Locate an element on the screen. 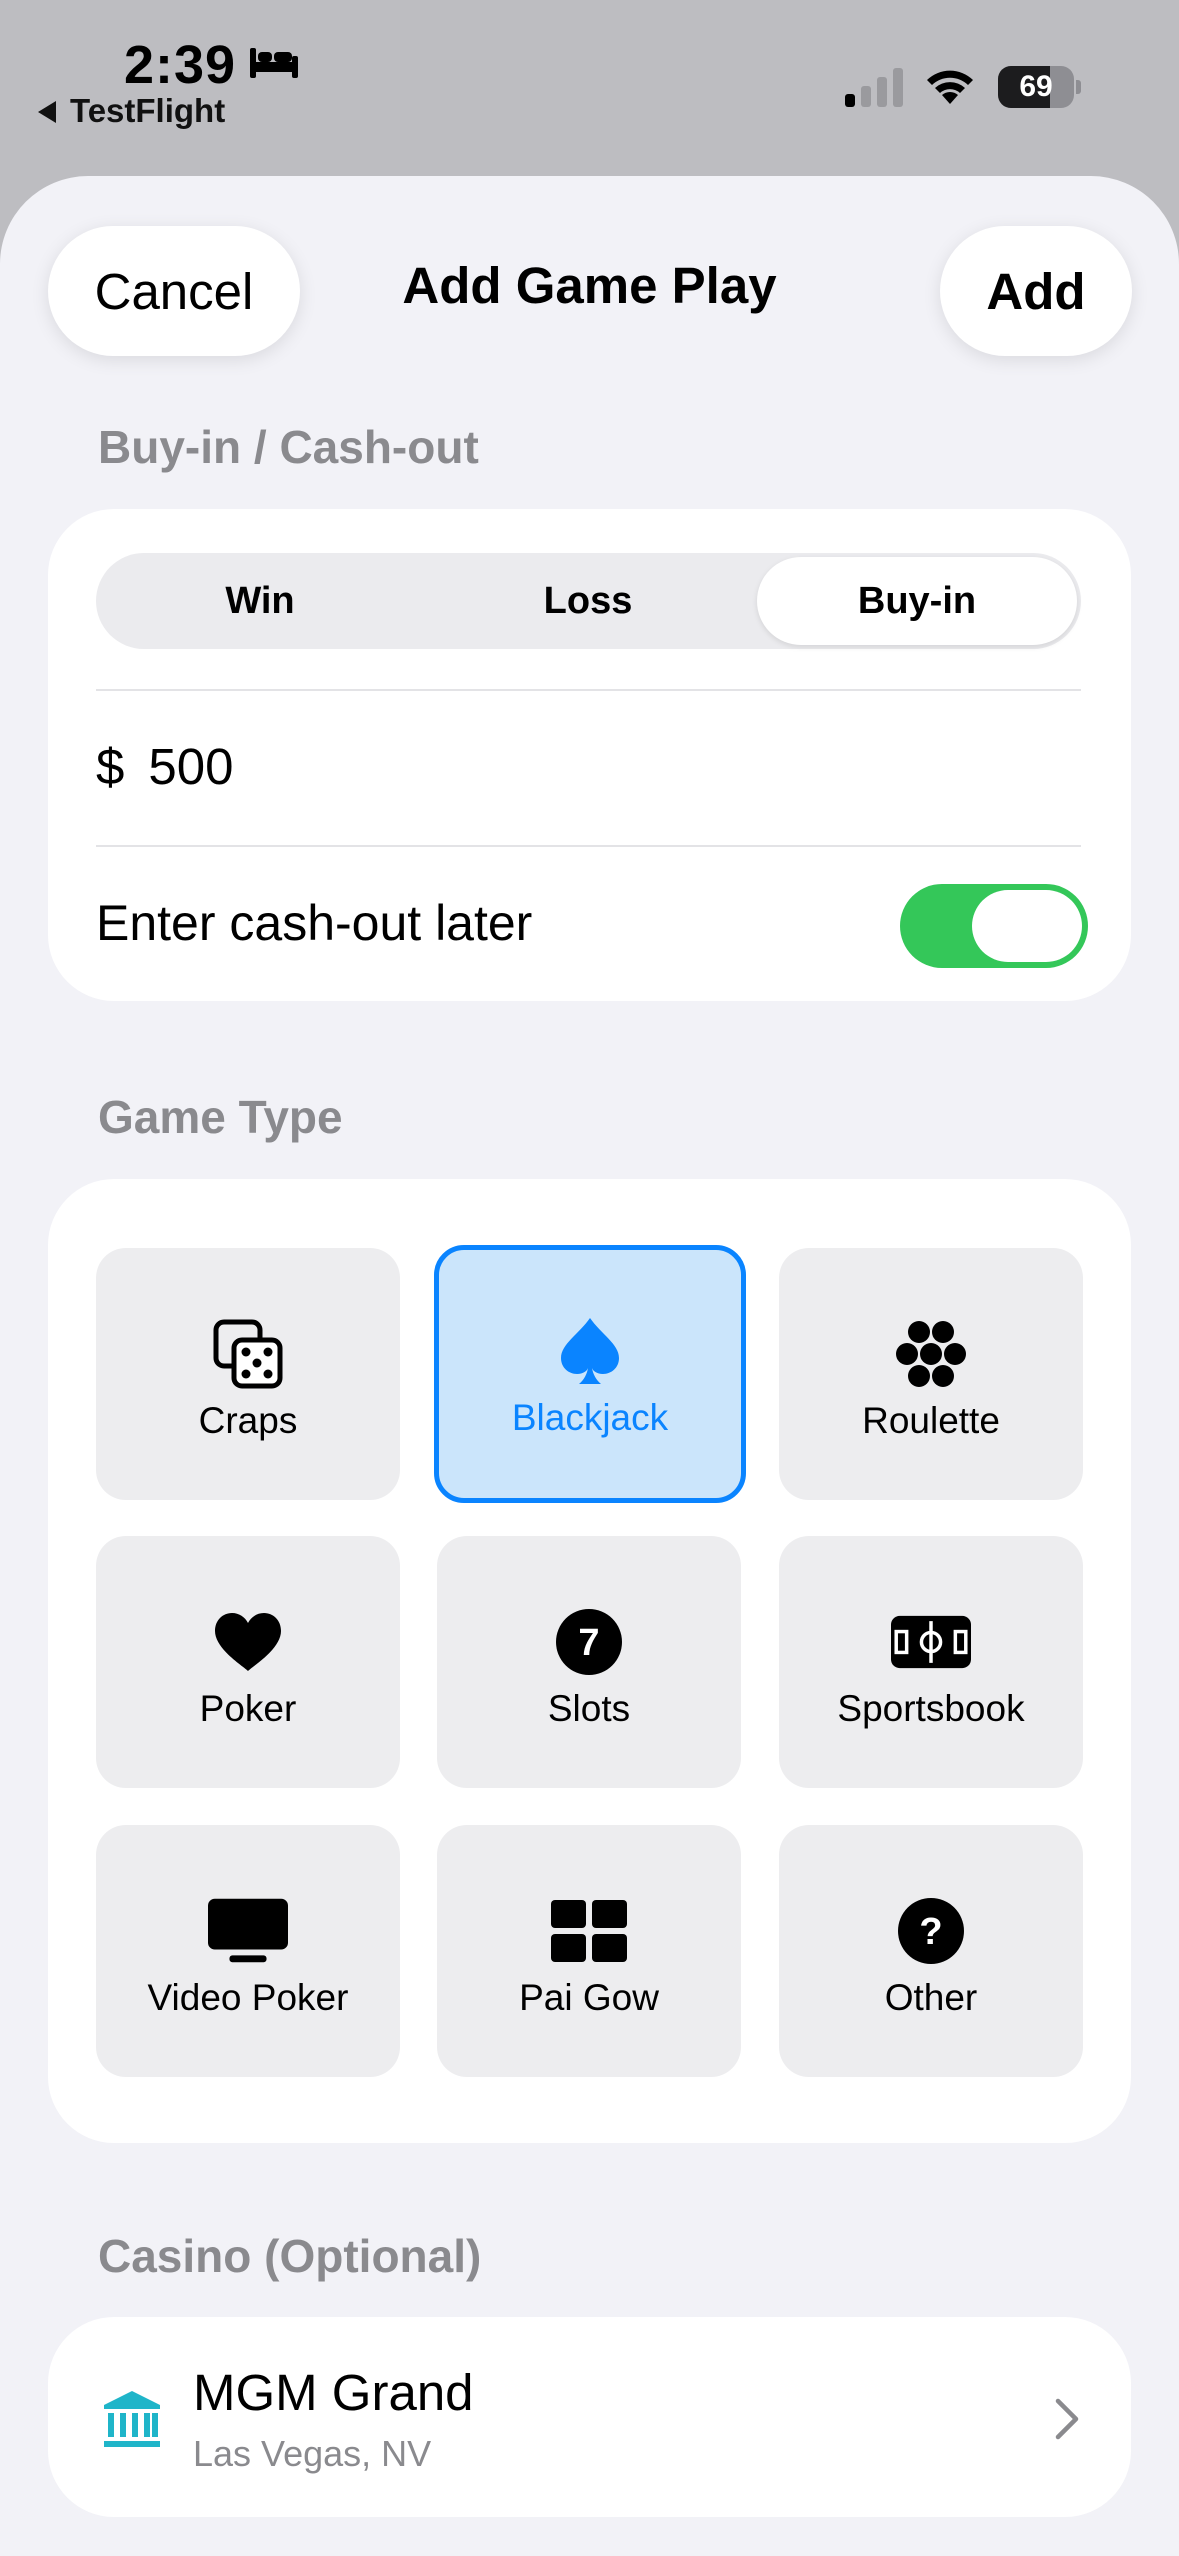 This screenshot has height=2556, width=1179. tv-icon is located at coordinates (248, 1931).